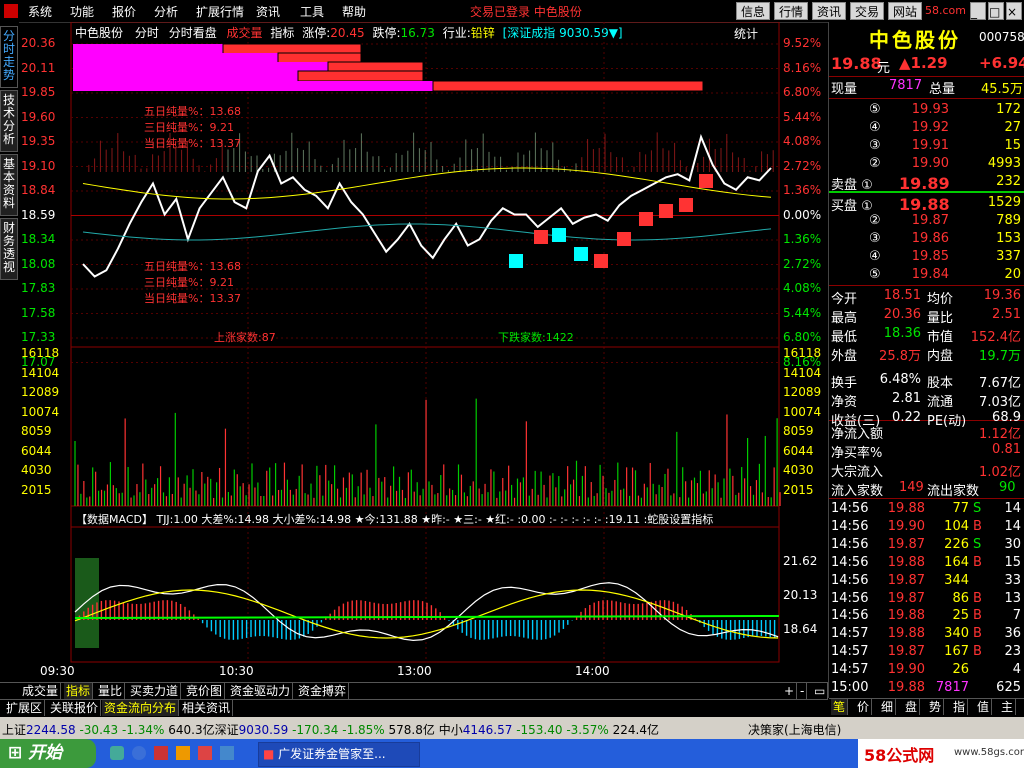  Describe the element at coordinates (790, 691) in the screenshot. I see `zoom-in: +` at that location.